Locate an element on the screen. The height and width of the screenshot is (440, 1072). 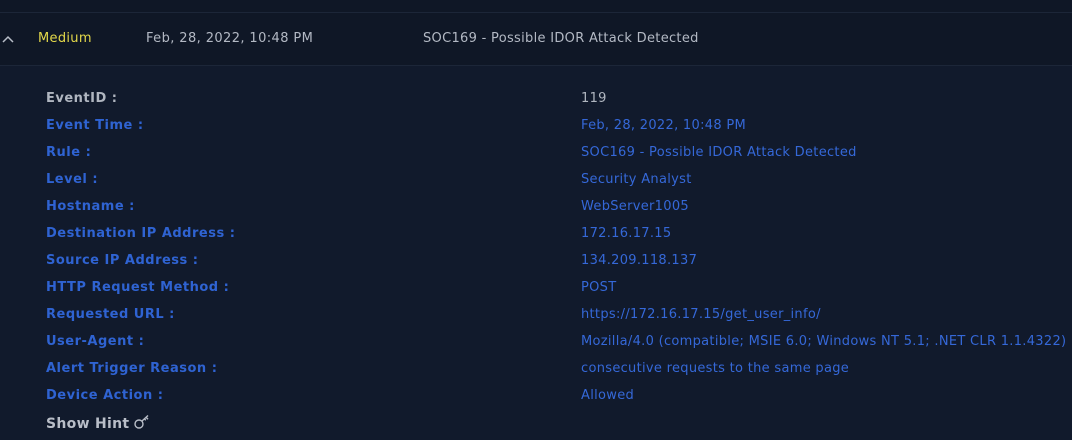
field-label: User-Agent : is located at coordinates (95, 341).